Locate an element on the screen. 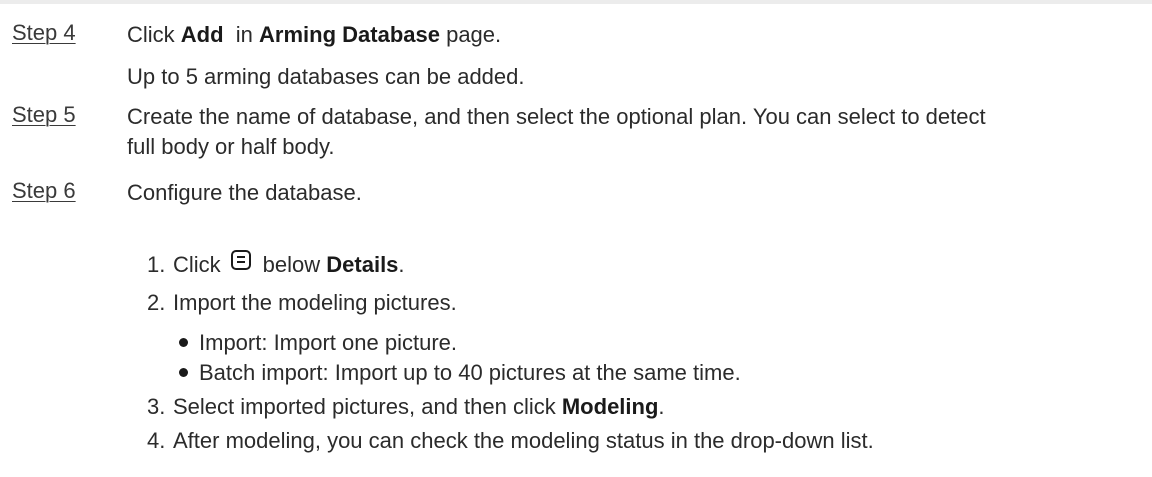 Image resolution: width=1152 pixels, height=477 pixels. top-divider is located at coordinates (576, 2).